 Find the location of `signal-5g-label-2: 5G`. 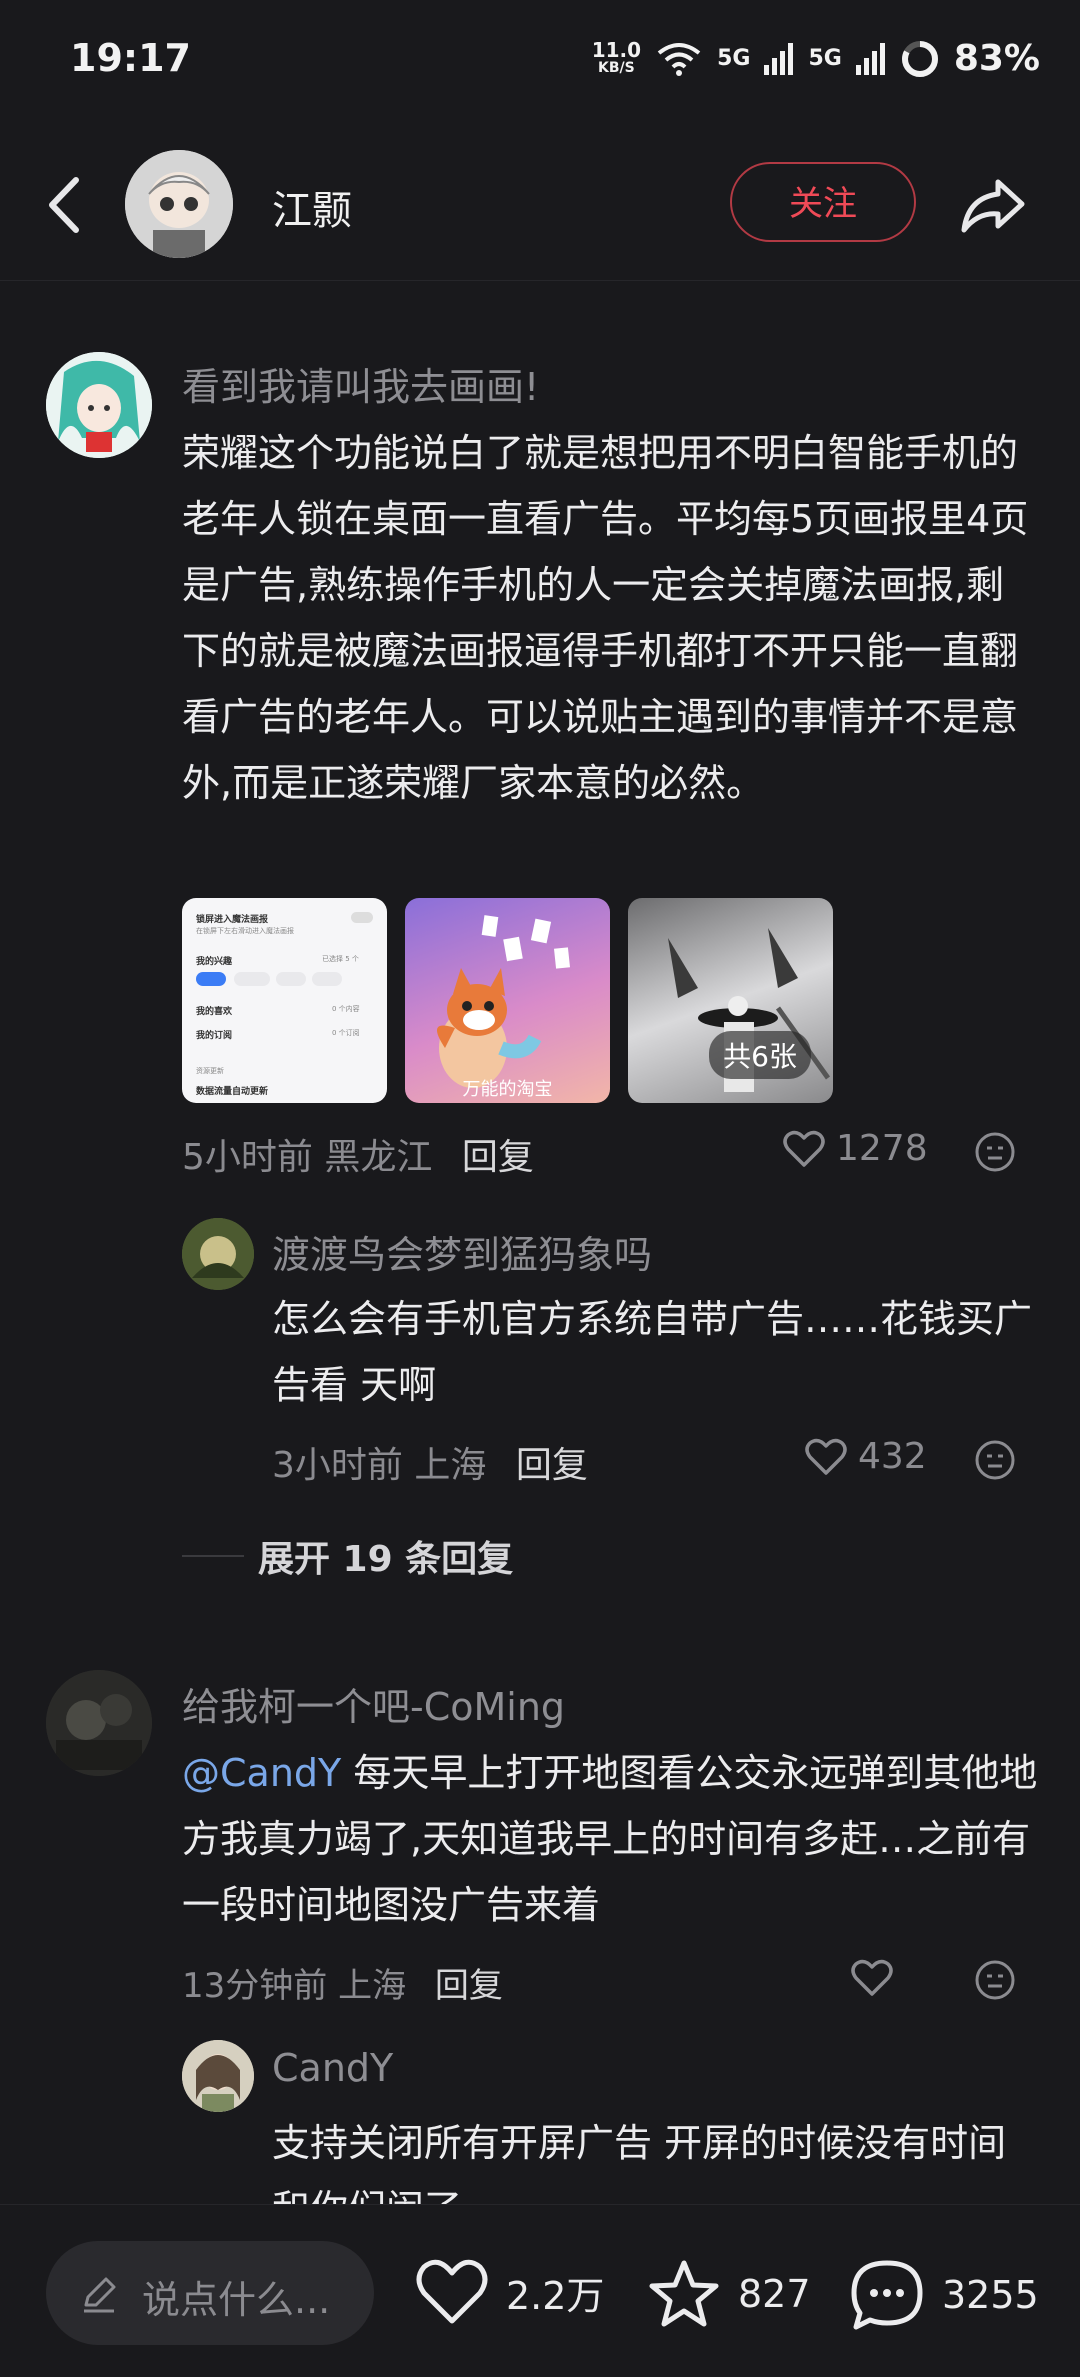

signal-5g-label-2: 5G is located at coordinates (825, 58).